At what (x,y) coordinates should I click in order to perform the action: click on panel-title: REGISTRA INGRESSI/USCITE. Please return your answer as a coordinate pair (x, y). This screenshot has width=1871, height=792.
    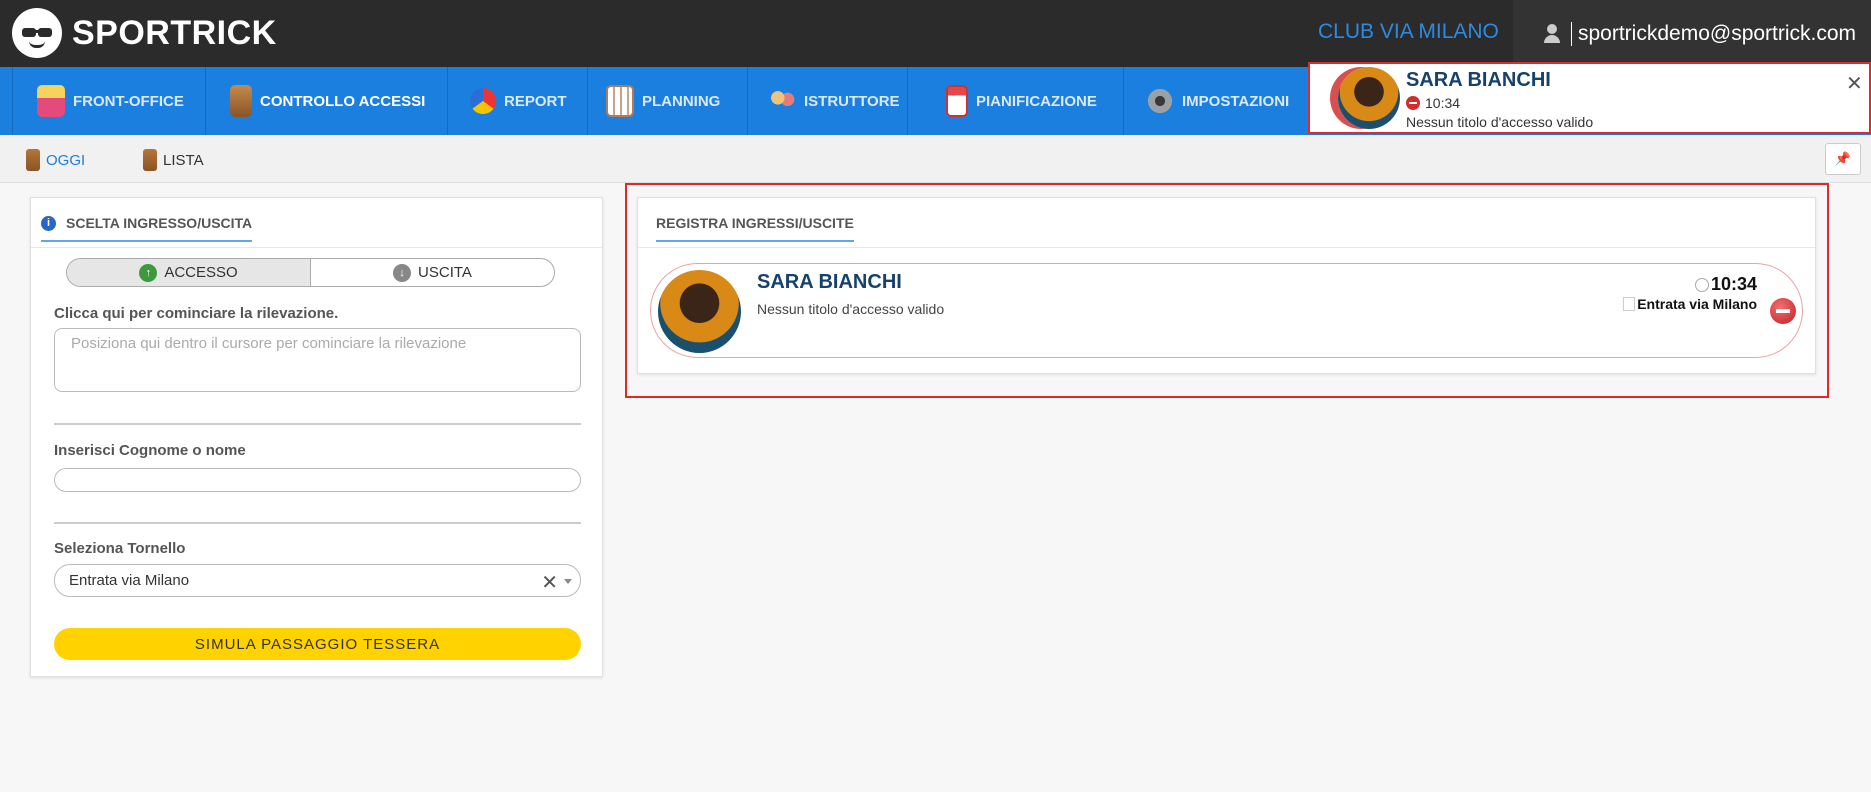
    Looking at the image, I should click on (755, 228).